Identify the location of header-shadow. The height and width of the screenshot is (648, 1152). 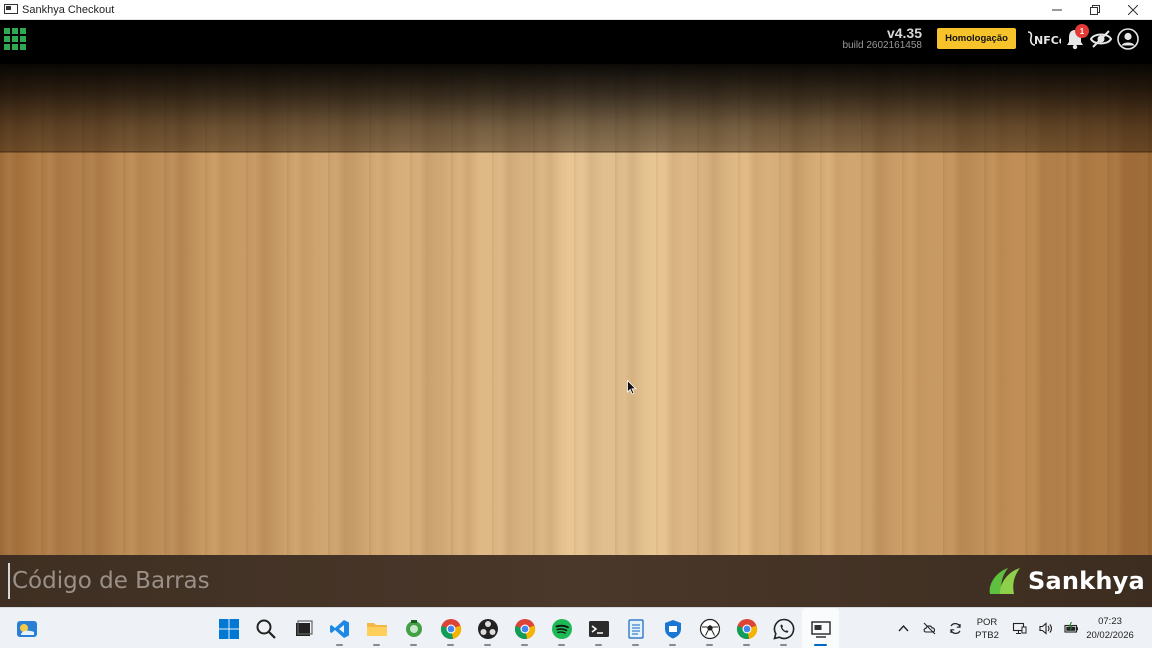
(576, 108).